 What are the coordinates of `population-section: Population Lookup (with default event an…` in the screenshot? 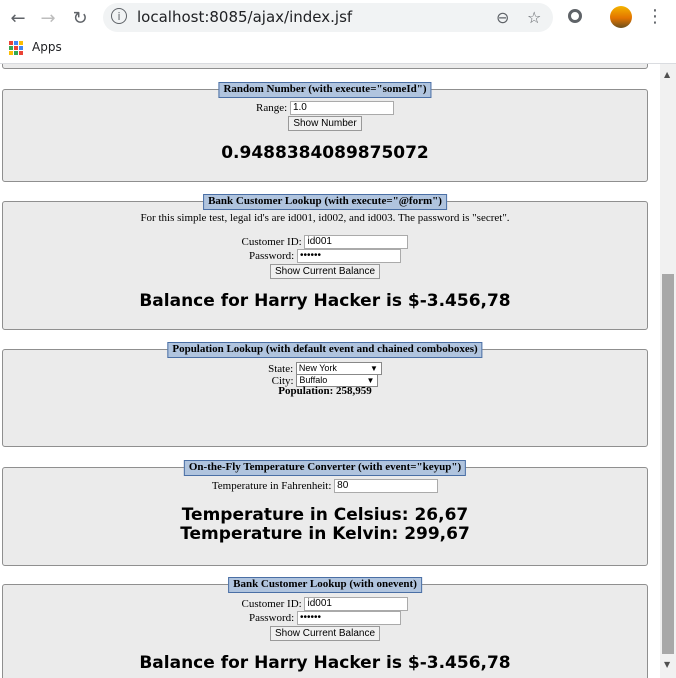 It's located at (325, 394).